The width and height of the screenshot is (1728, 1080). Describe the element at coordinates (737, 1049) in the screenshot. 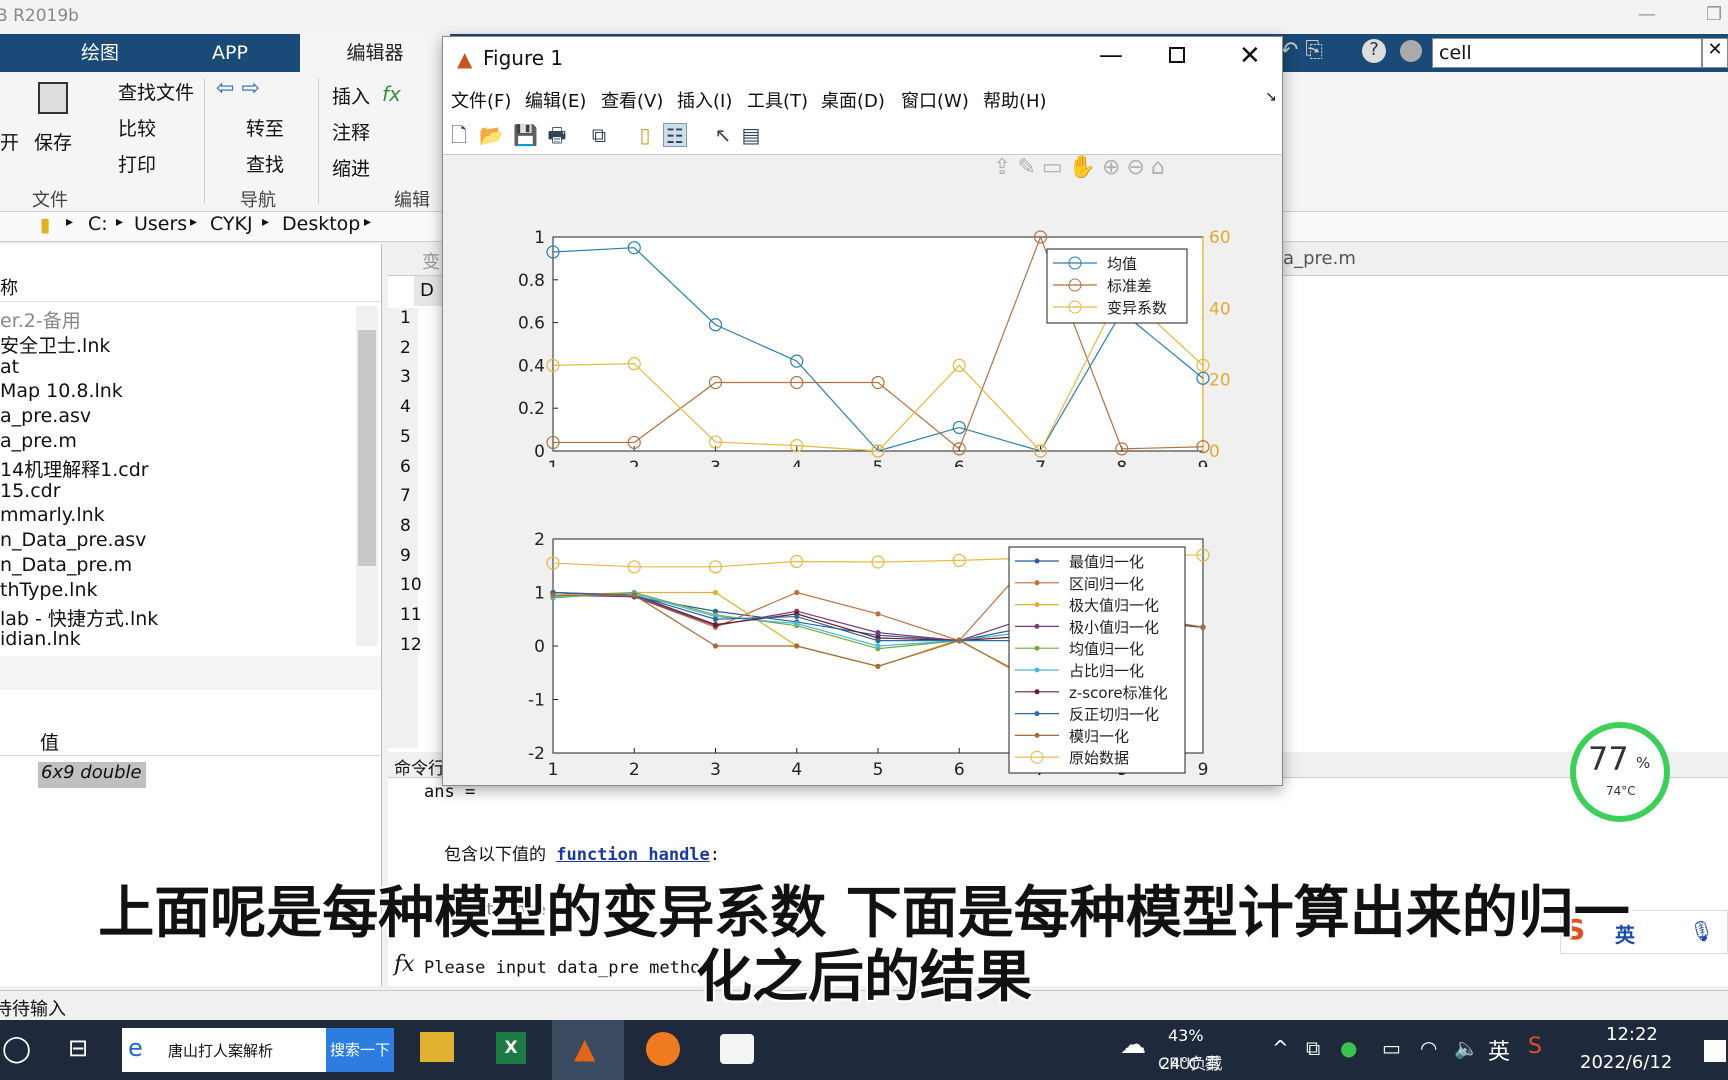

I see `photos-icon` at that location.